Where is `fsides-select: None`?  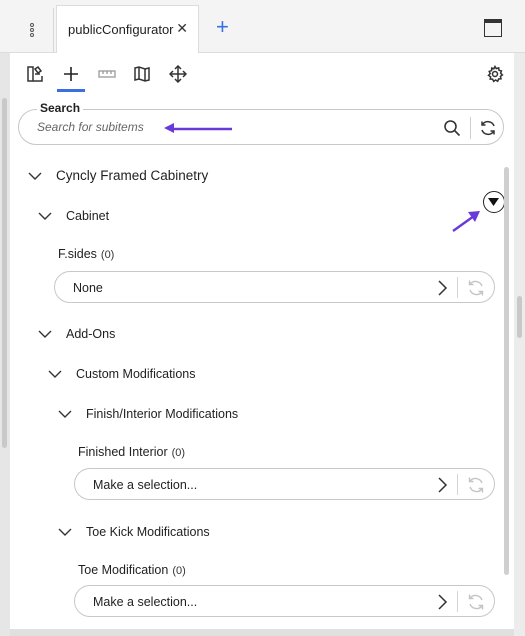 fsides-select: None is located at coordinates (274, 287).